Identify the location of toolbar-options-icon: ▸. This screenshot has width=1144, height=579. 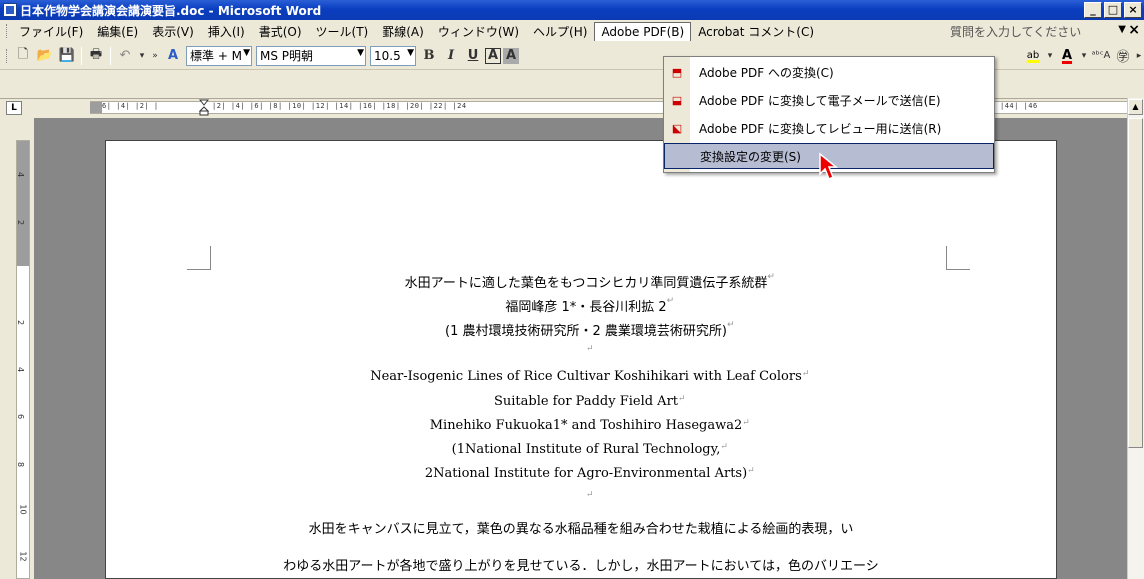
(1139, 56).